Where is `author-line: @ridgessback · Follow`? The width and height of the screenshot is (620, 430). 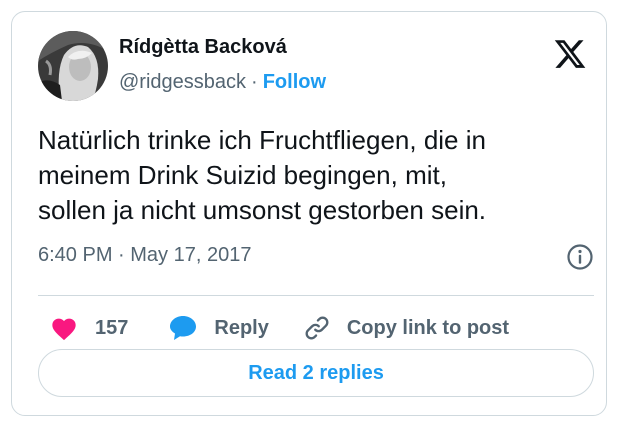
author-line: @ridgessback · Follow is located at coordinates (222, 82).